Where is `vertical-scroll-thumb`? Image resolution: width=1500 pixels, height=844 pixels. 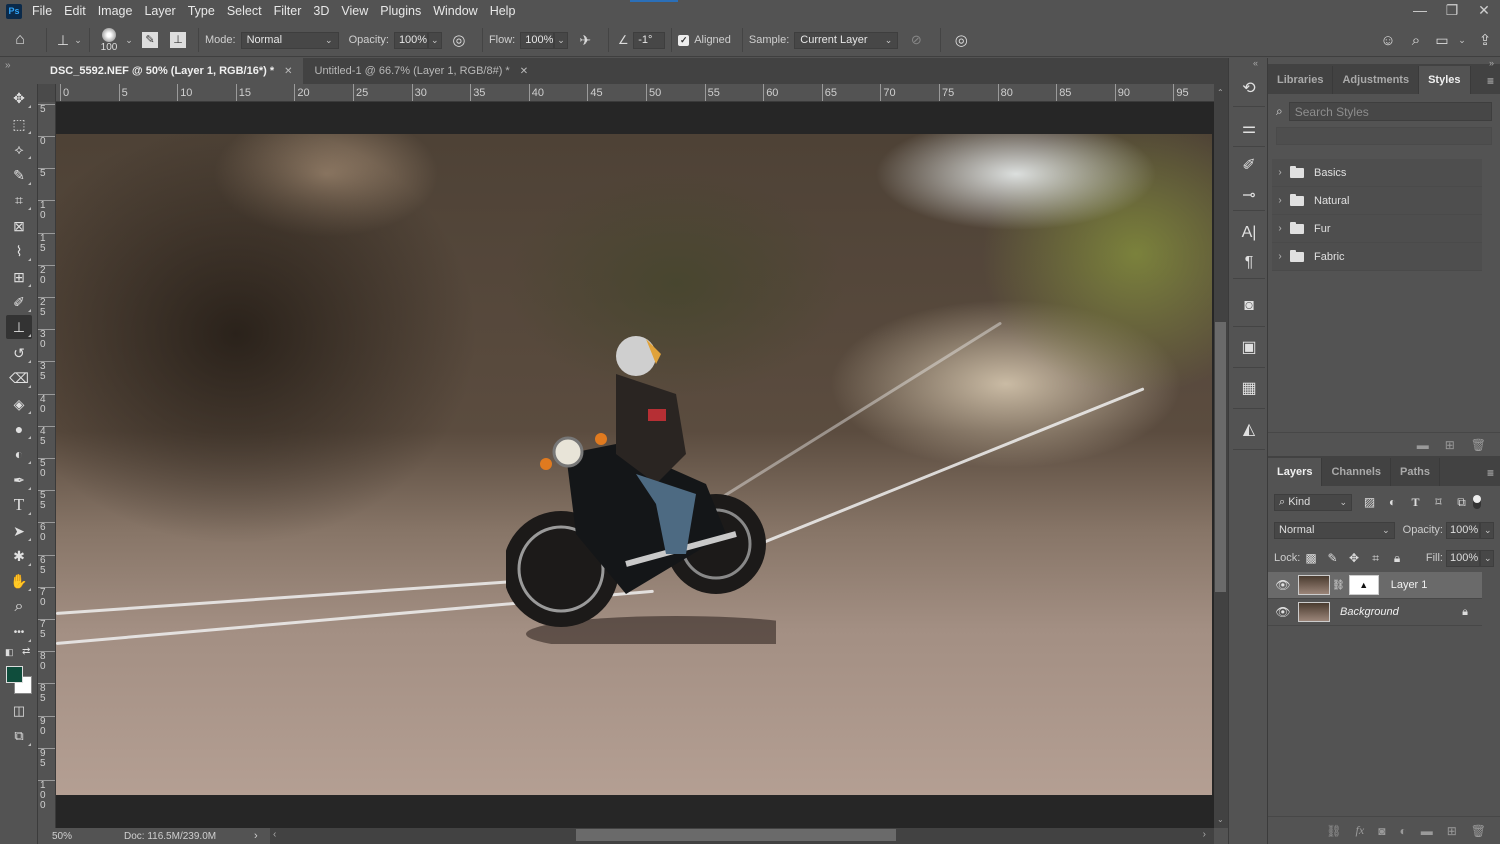
vertical-scroll-thumb is located at coordinates (1220, 457).